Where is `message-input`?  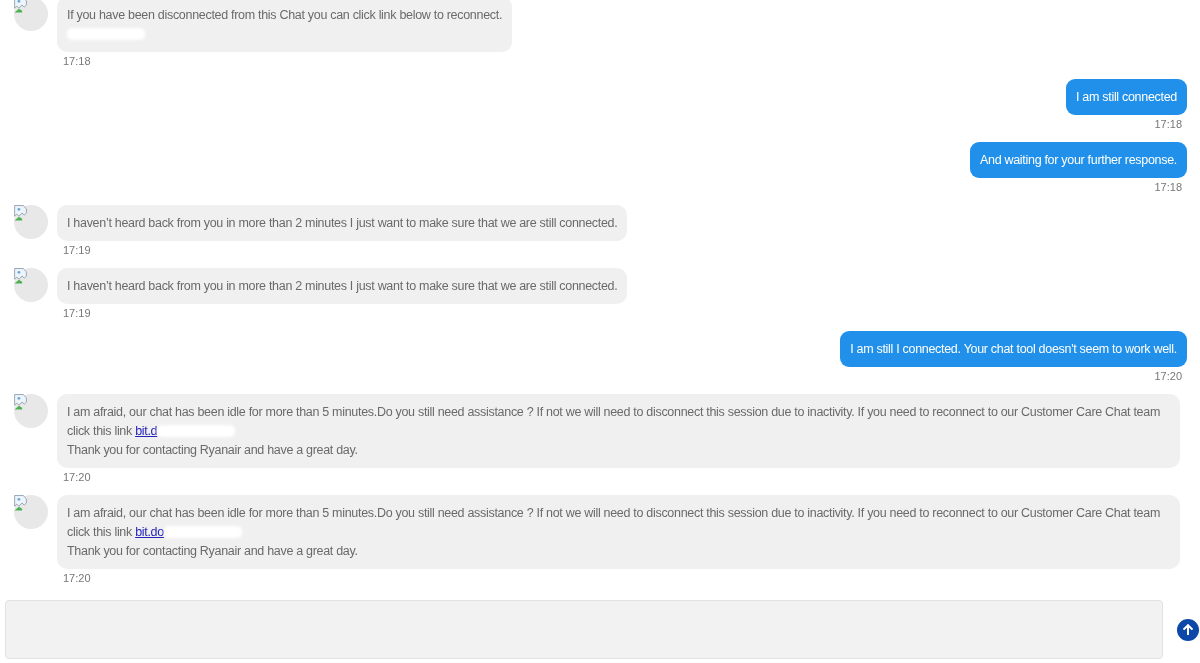
message-input is located at coordinates (584, 629).